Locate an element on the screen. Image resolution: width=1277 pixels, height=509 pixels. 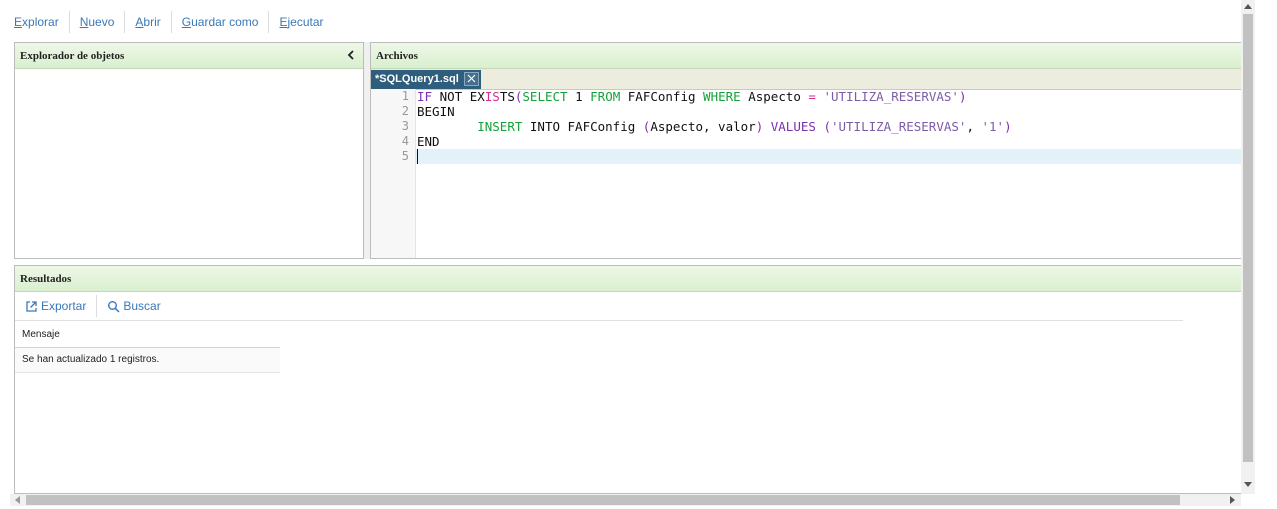
token: END is located at coordinates (428, 141).